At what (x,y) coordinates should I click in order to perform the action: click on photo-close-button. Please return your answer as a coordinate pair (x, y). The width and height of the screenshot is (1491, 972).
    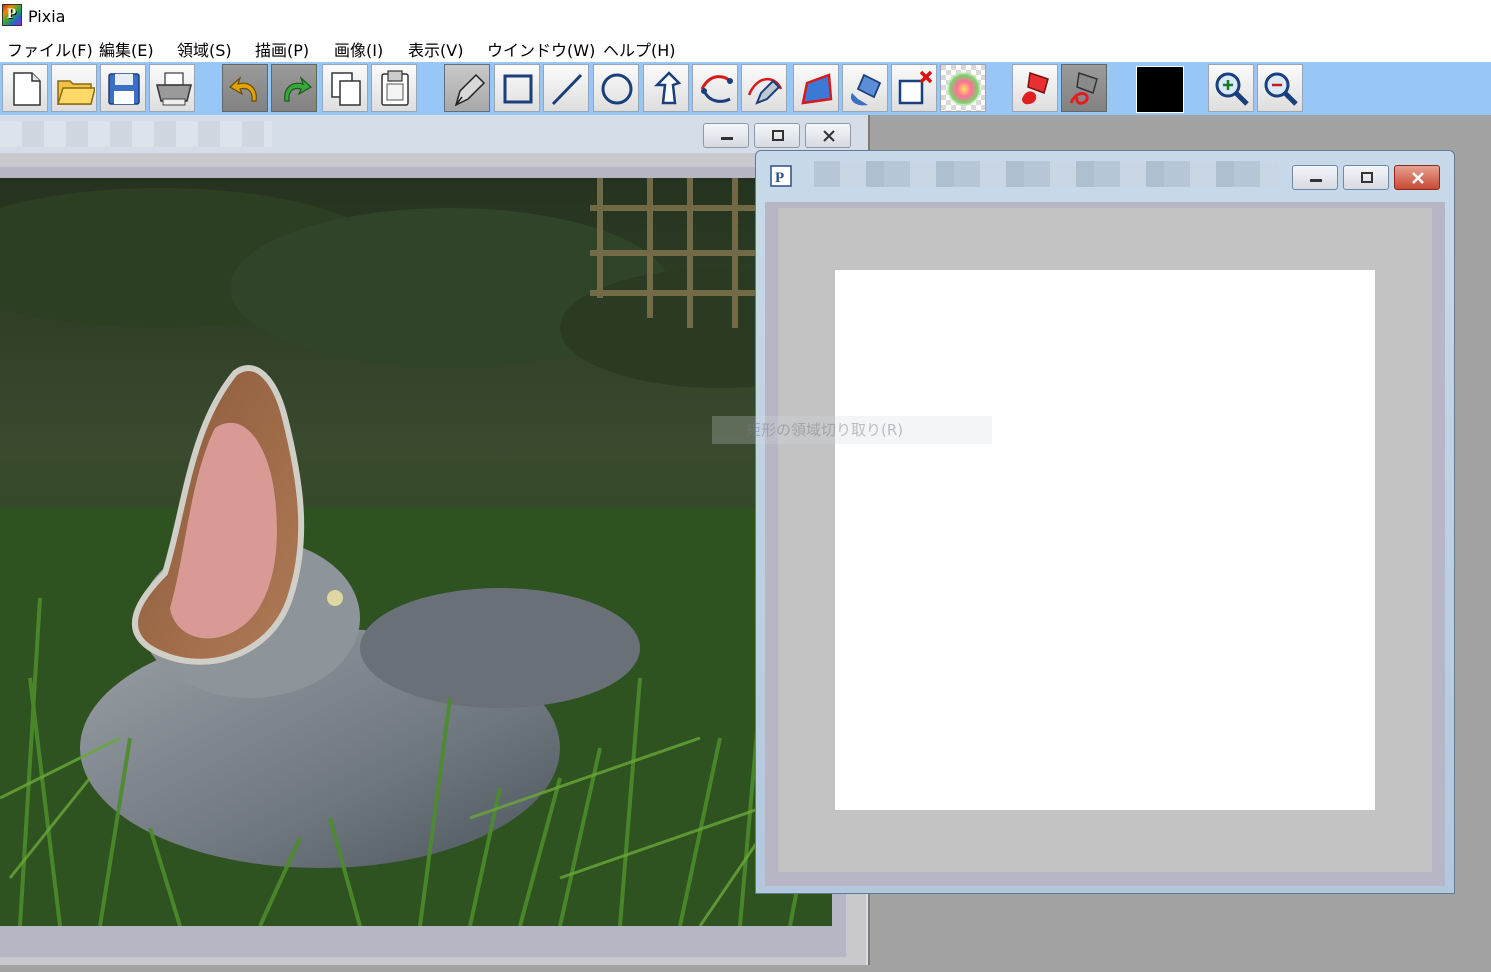
    Looking at the image, I should click on (828, 135).